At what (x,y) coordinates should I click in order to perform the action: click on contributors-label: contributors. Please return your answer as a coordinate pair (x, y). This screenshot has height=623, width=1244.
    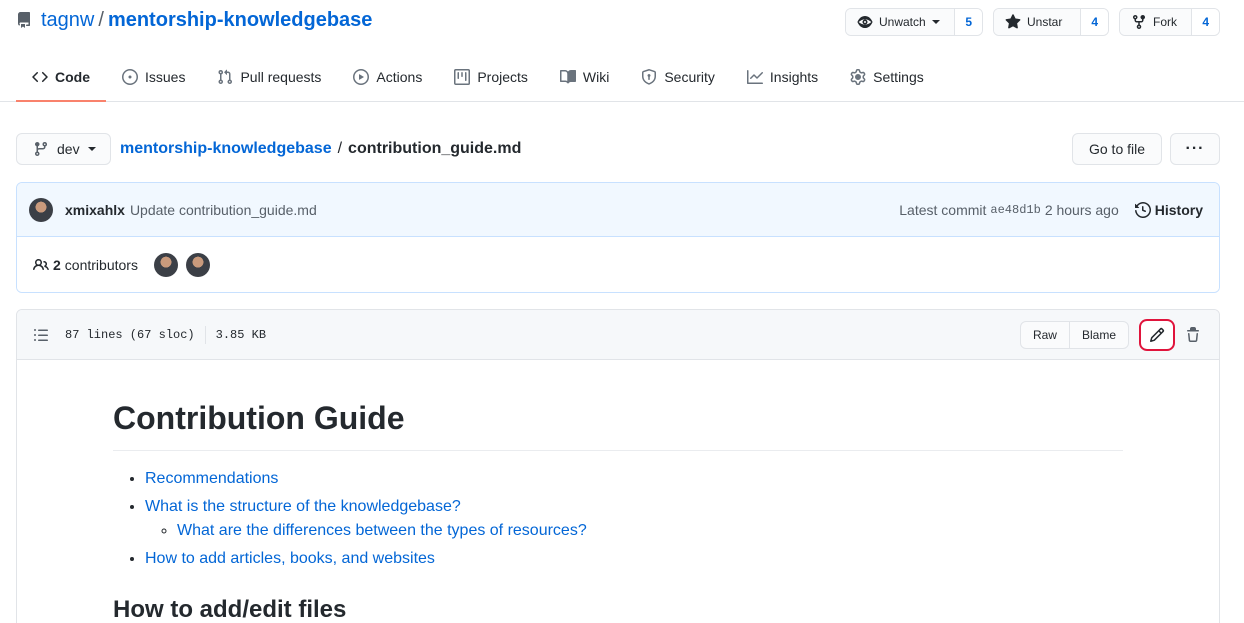
    Looking at the image, I should click on (101, 265).